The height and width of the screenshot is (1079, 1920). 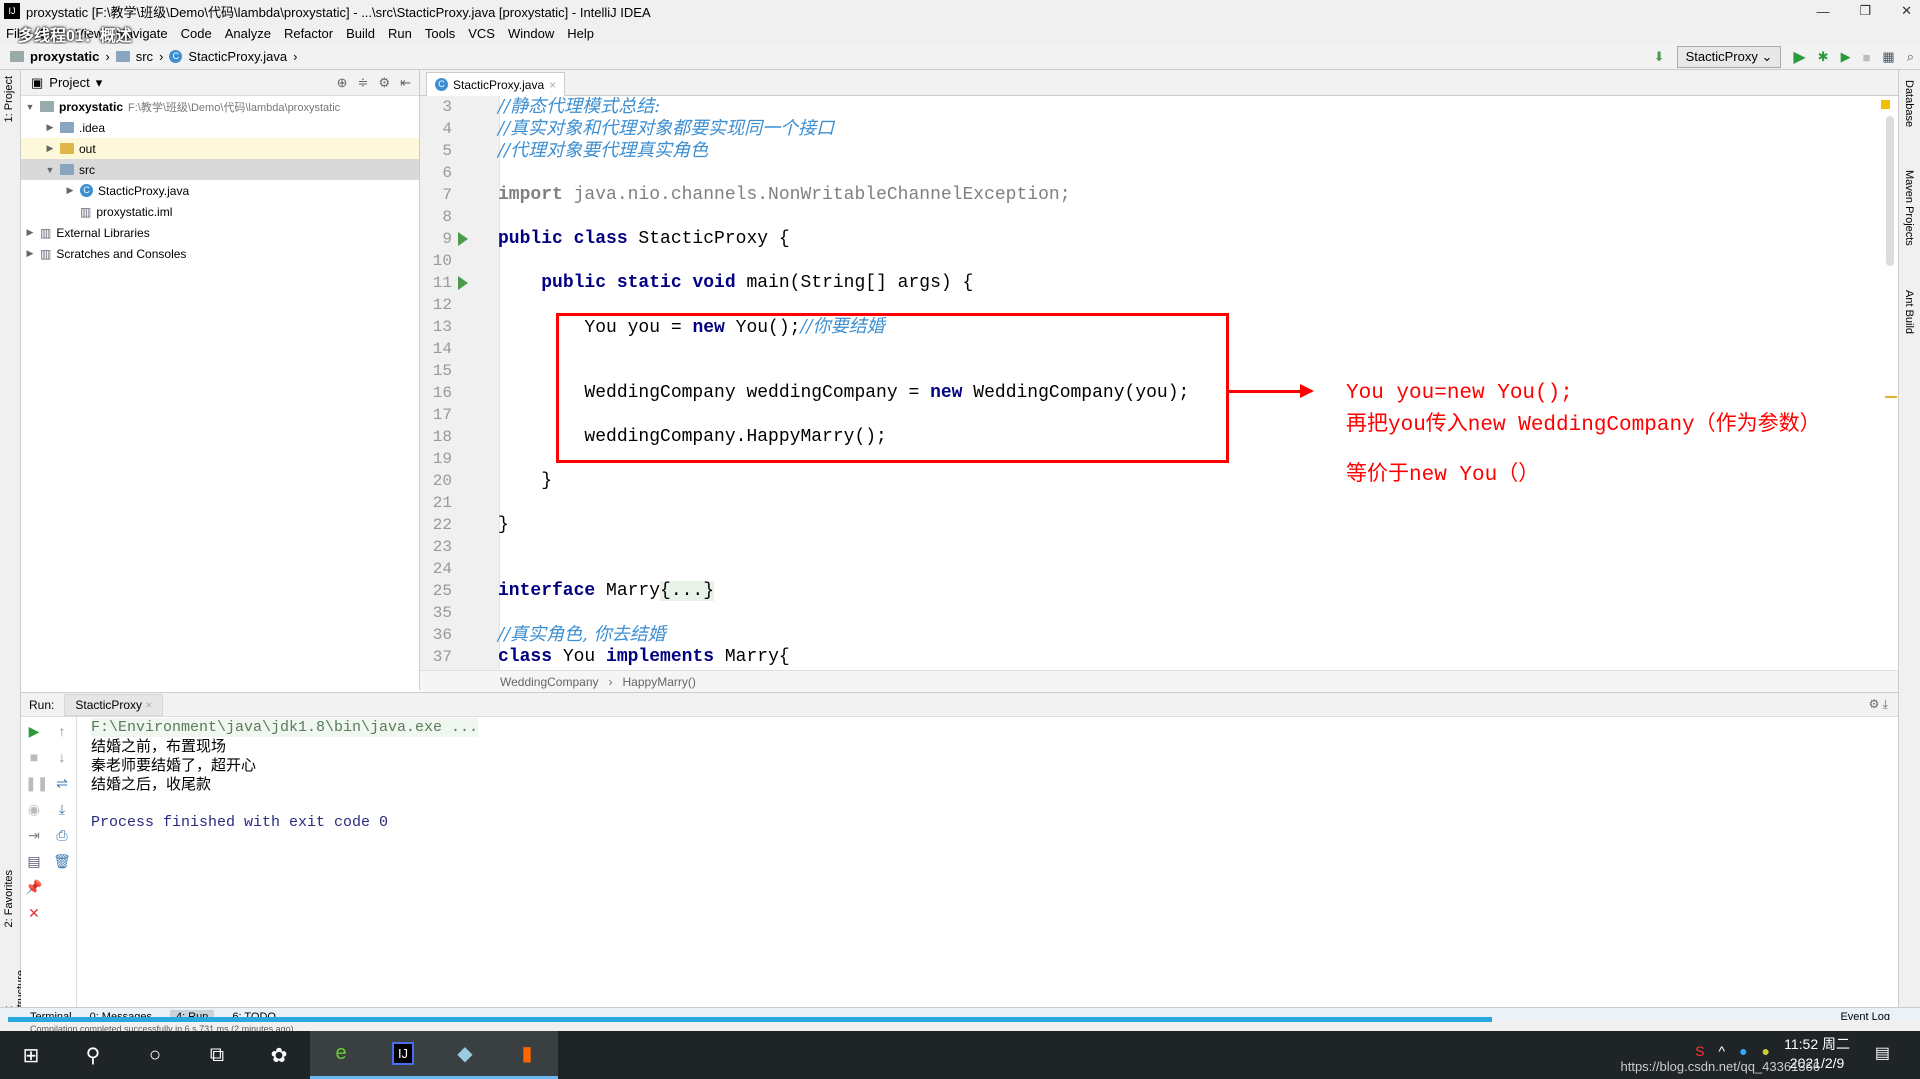 What do you see at coordinates (442, 503) in the screenshot?
I see `line-number: 21` at bounding box center [442, 503].